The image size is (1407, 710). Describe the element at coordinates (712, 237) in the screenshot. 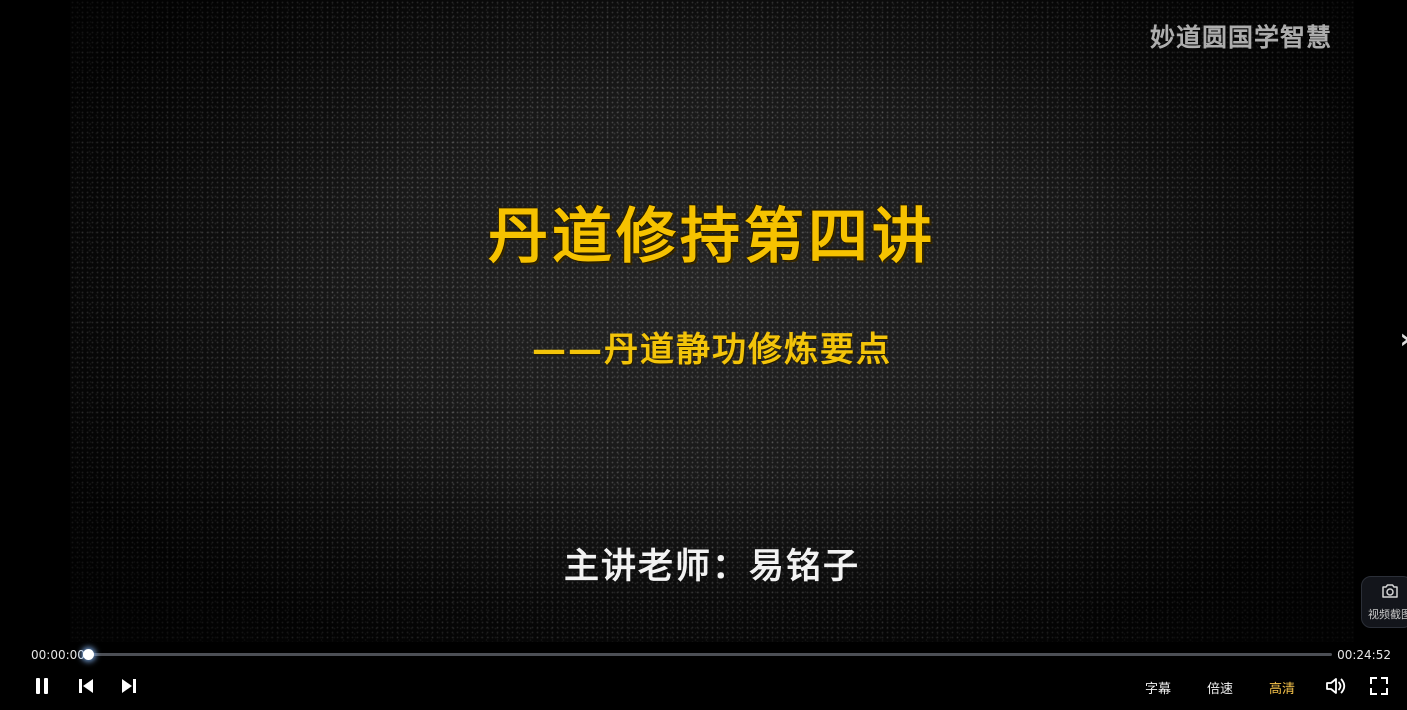

I see `lecture-title: 丹道修持第四讲` at that location.